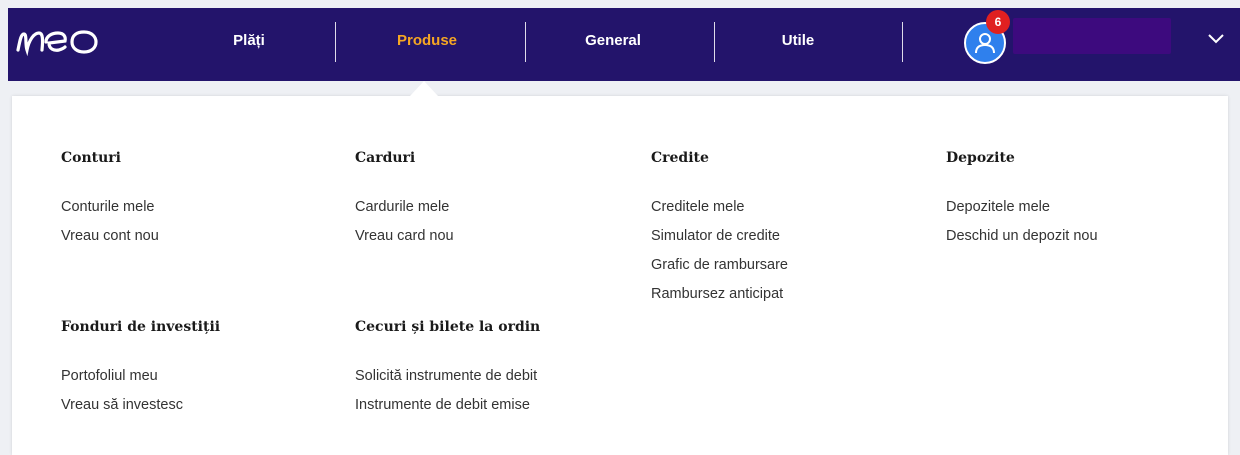 This screenshot has width=1240, height=455. I want to click on menu-link-conturile-mele: Conturile mele, so click(110, 207).